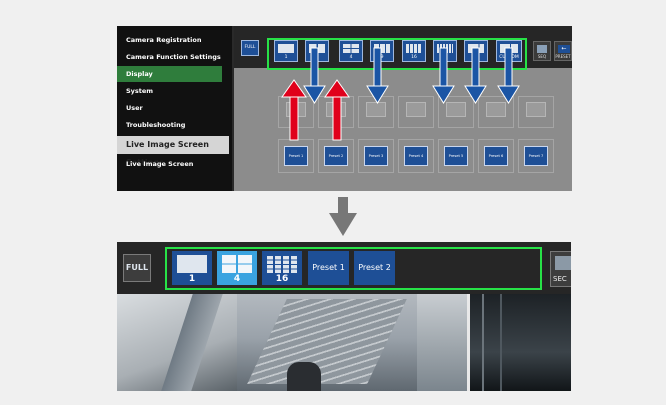  I want to click on camera-view-secondary, so click(520, 342).